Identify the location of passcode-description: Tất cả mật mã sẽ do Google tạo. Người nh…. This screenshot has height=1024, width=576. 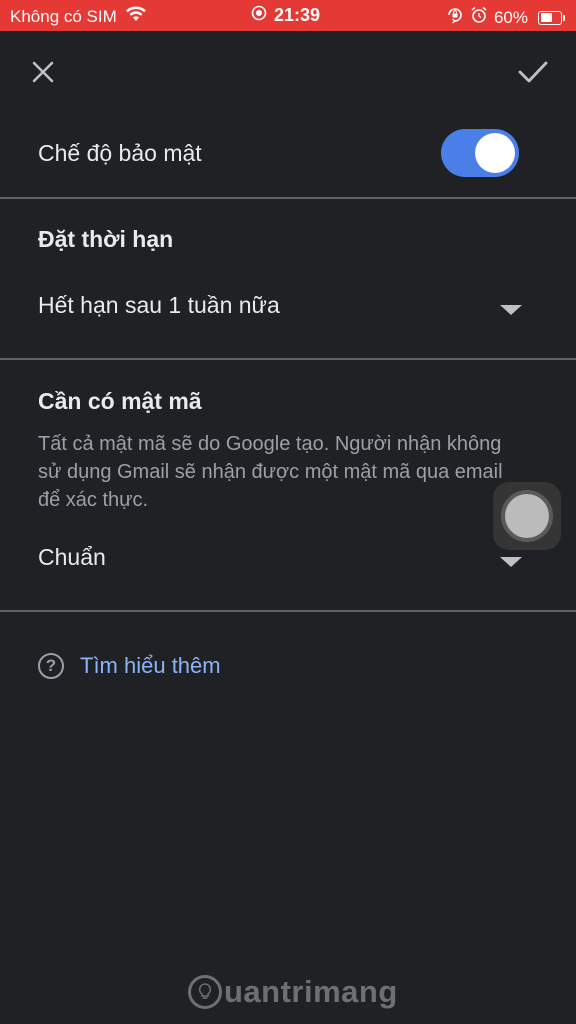
(270, 472).